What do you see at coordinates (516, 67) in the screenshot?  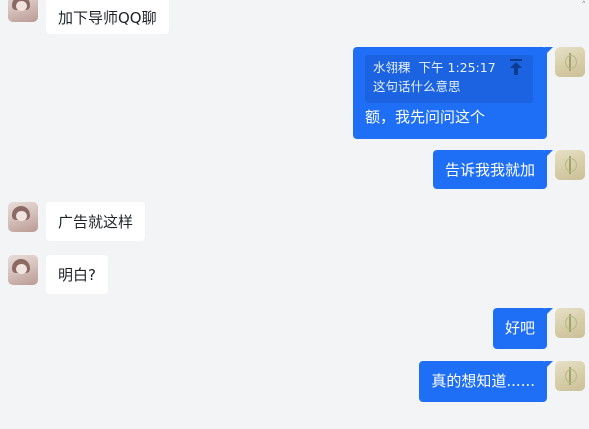 I see `arrow-up-to-top-icon` at bounding box center [516, 67].